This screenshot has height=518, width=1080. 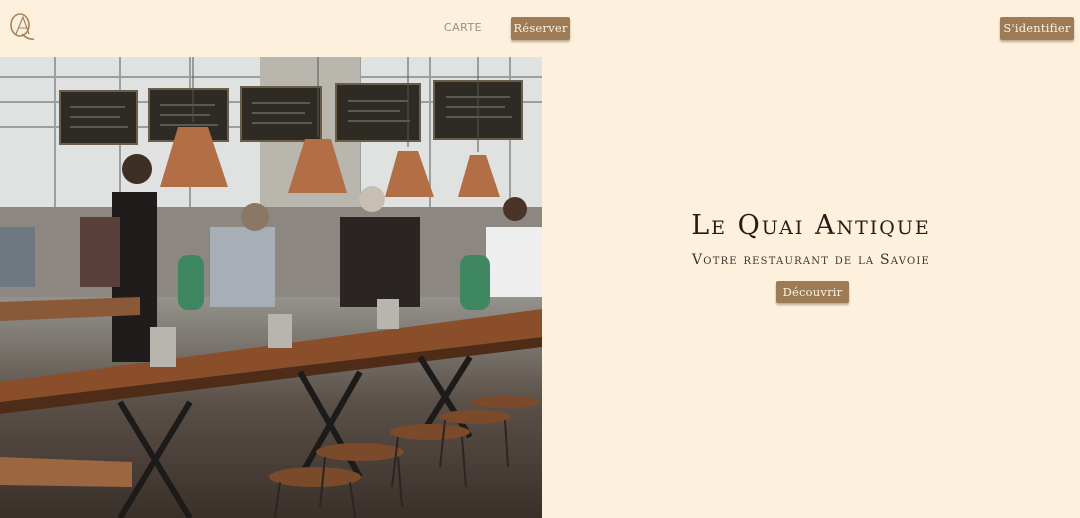 I want to click on reserve-button: Réserver, so click(x=540, y=28).